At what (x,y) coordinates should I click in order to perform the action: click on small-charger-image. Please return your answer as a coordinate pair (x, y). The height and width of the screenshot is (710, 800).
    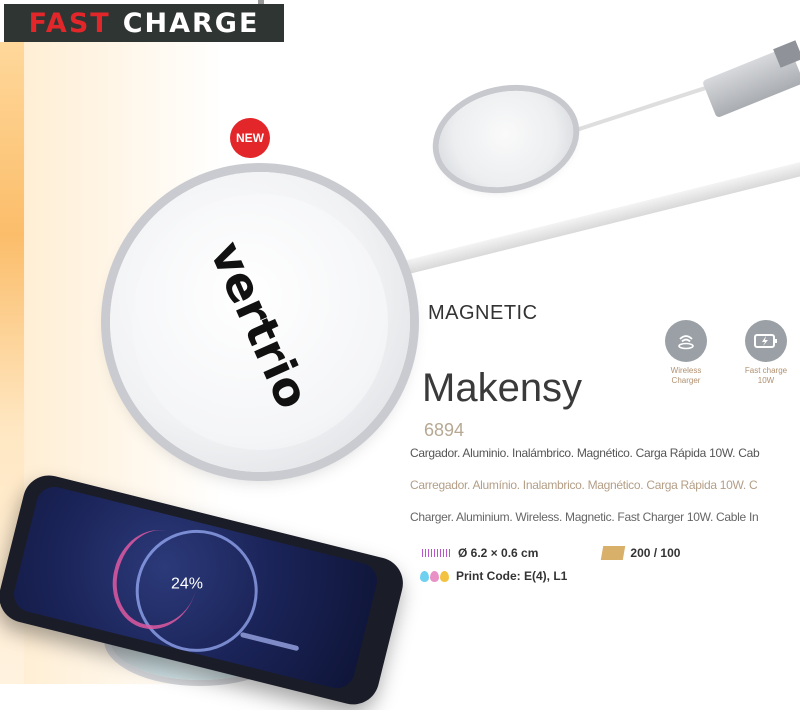
    Looking at the image, I should click on (506, 139).